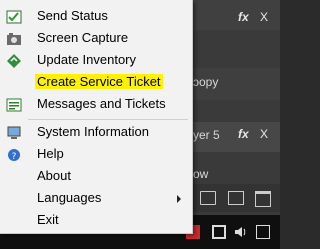 Image resolution: width=320 pixels, height=249 pixels. I want to click on new-layer-icon, so click(236, 198).